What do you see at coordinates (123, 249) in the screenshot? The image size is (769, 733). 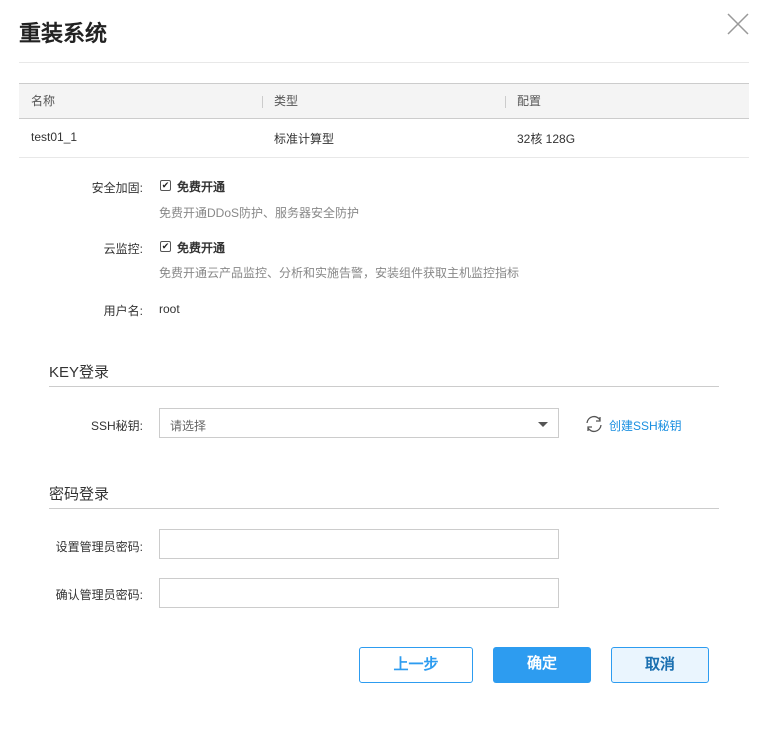 I see `monitor-label: 云监控:` at bounding box center [123, 249].